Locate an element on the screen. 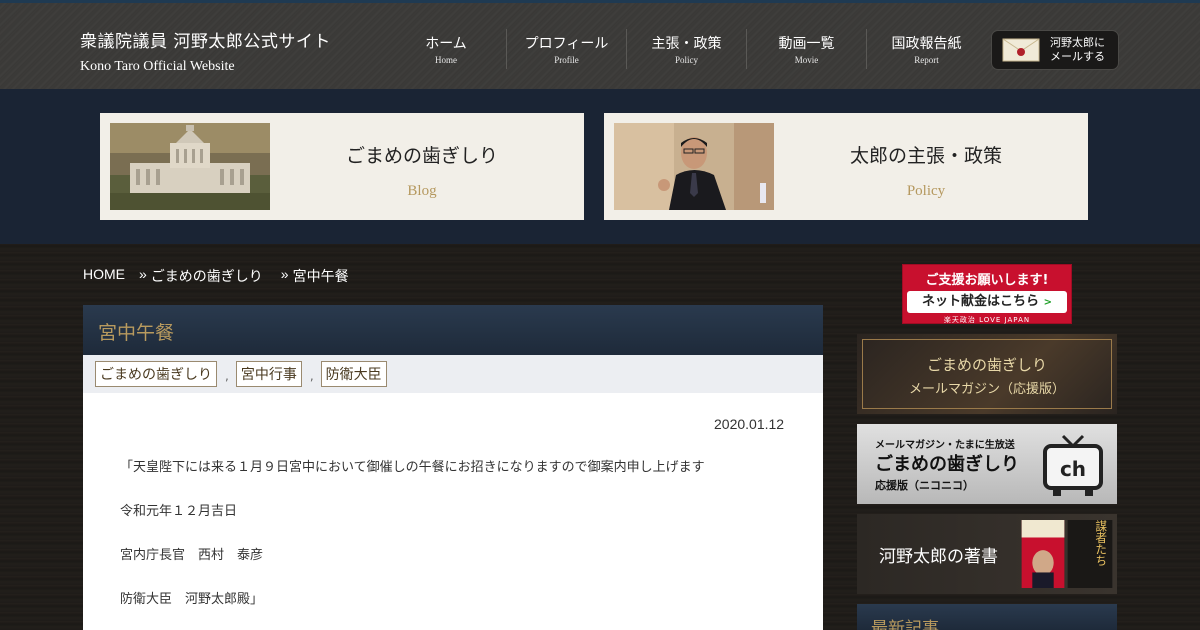 The height and width of the screenshot is (630, 1200). nav-report: 国政報告紙 Report is located at coordinates (926, 49).